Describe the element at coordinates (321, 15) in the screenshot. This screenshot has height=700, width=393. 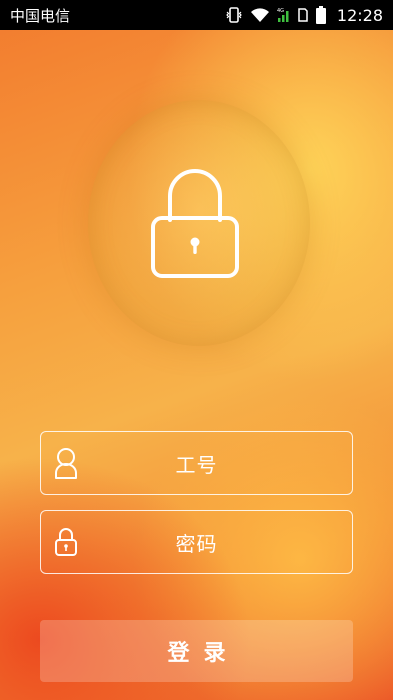
I see `battery-icon` at that location.